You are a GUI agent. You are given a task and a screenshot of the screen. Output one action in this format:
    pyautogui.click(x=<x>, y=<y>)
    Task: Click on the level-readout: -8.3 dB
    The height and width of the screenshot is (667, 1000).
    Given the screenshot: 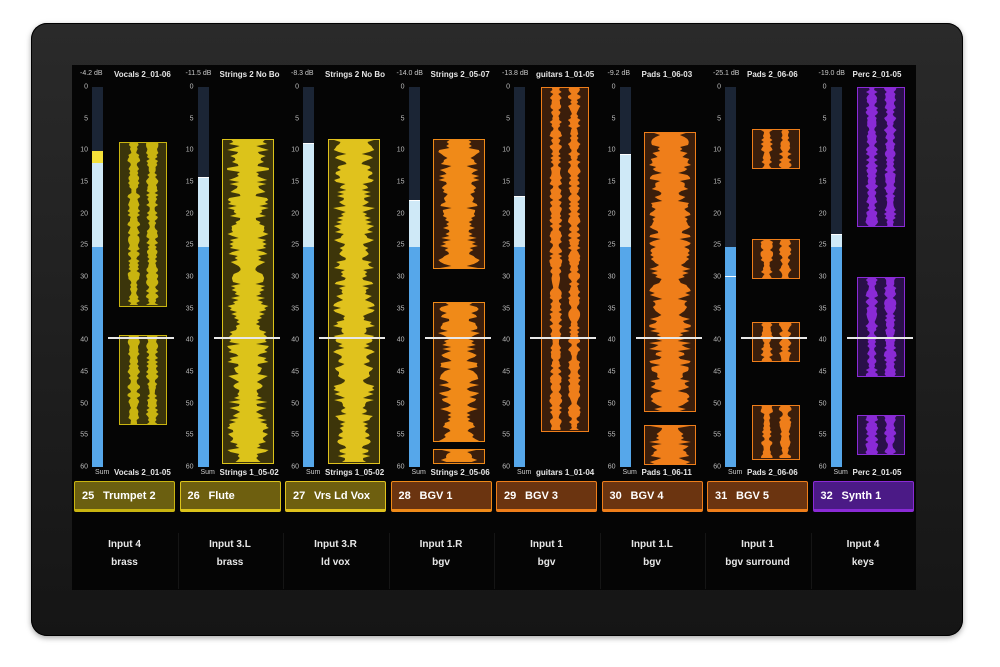 What is the action you would take?
    pyautogui.click(x=302, y=73)
    